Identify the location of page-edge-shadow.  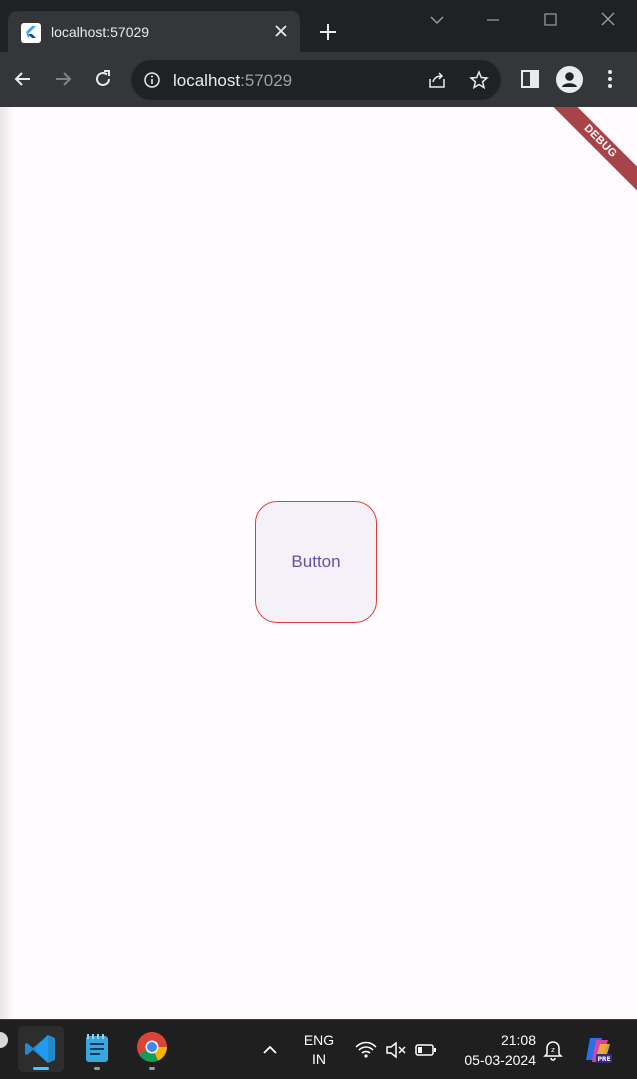
(7, 563).